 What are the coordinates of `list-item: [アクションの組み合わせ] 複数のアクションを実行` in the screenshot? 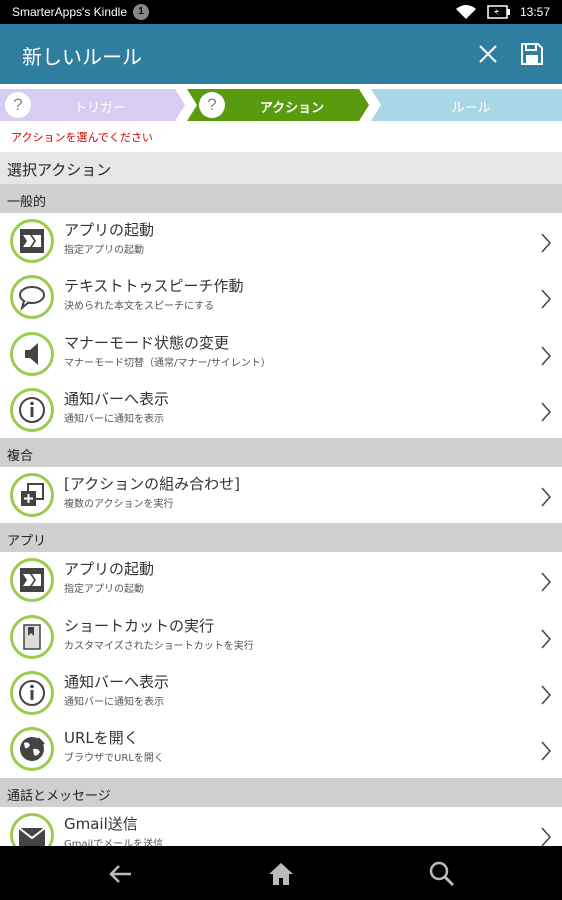 It's located at (281, 495).